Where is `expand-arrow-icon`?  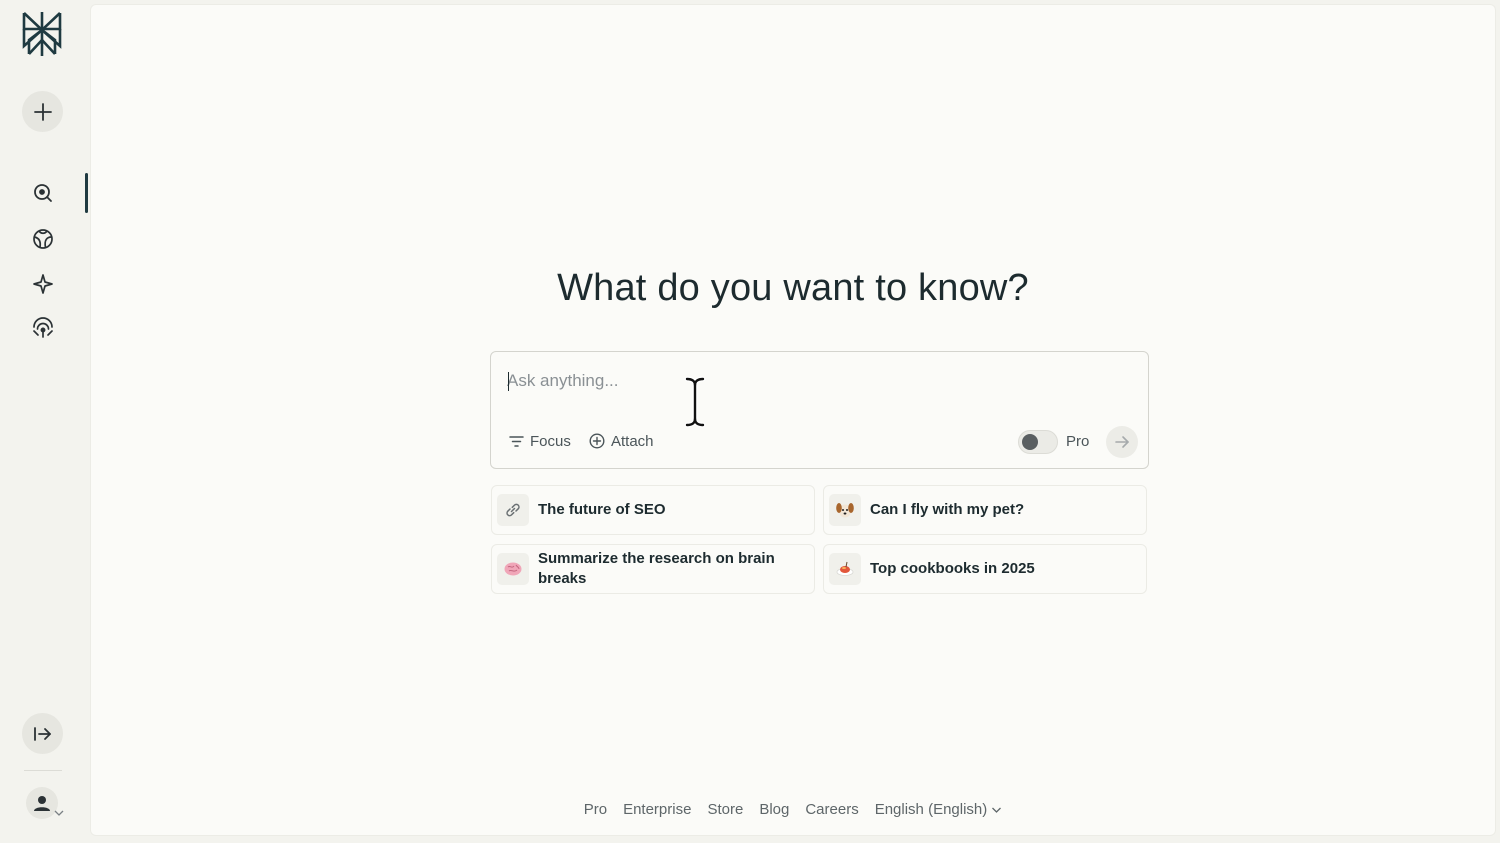
expand-arrow-icon is located at coordinates (42, 733).